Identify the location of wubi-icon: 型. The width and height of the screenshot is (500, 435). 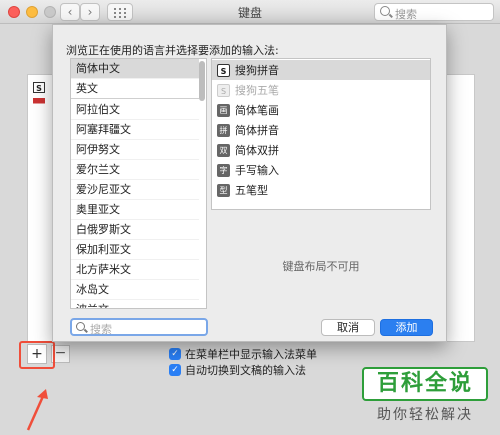
(223, 190).